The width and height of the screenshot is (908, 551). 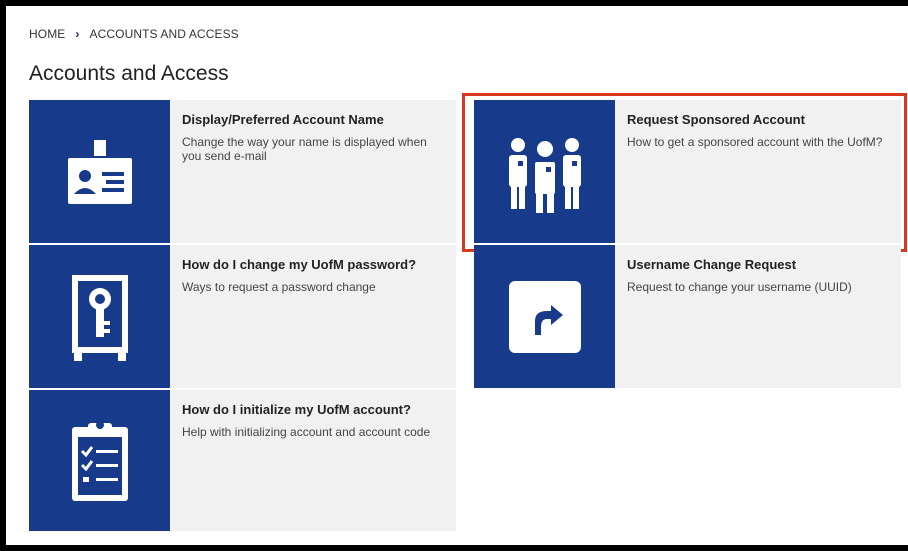 I want to click on id-badge-icon, so click(x=99, y=171).